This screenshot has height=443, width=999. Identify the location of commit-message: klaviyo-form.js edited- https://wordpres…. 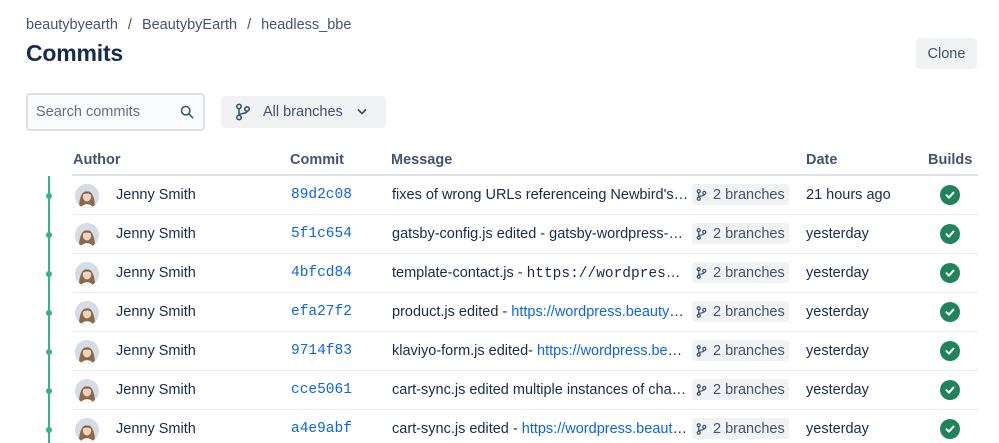
(540, 351).